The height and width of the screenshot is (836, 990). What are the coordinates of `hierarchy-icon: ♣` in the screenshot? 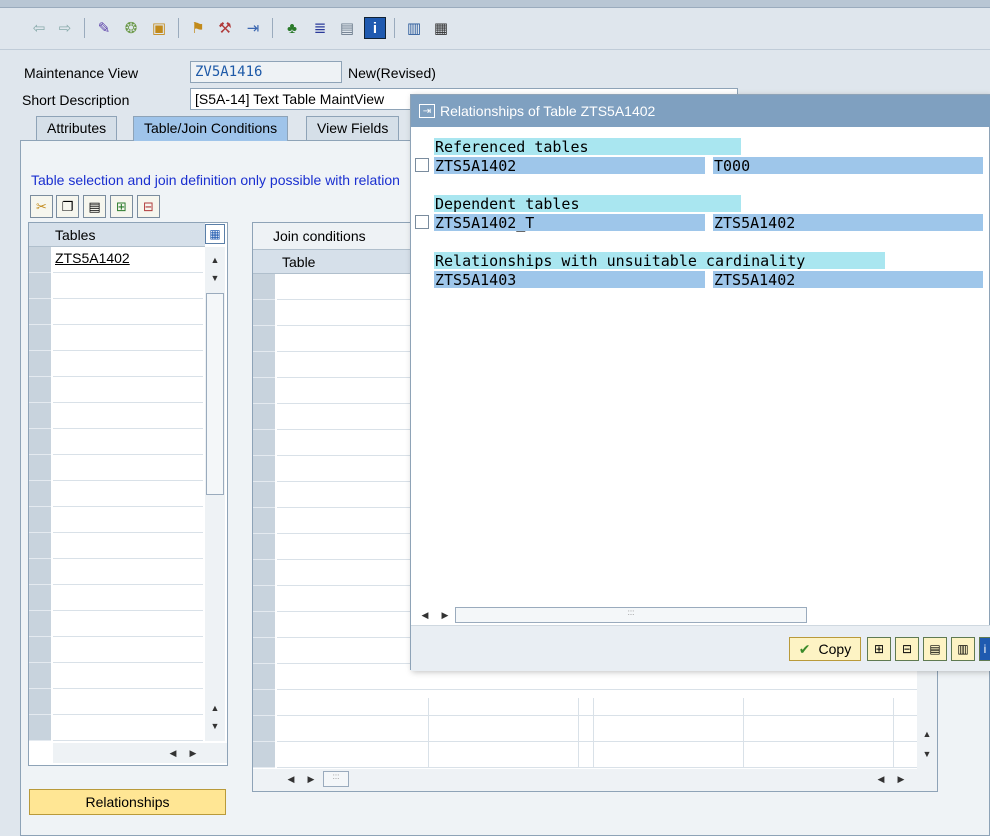 It's located at (292, 28).